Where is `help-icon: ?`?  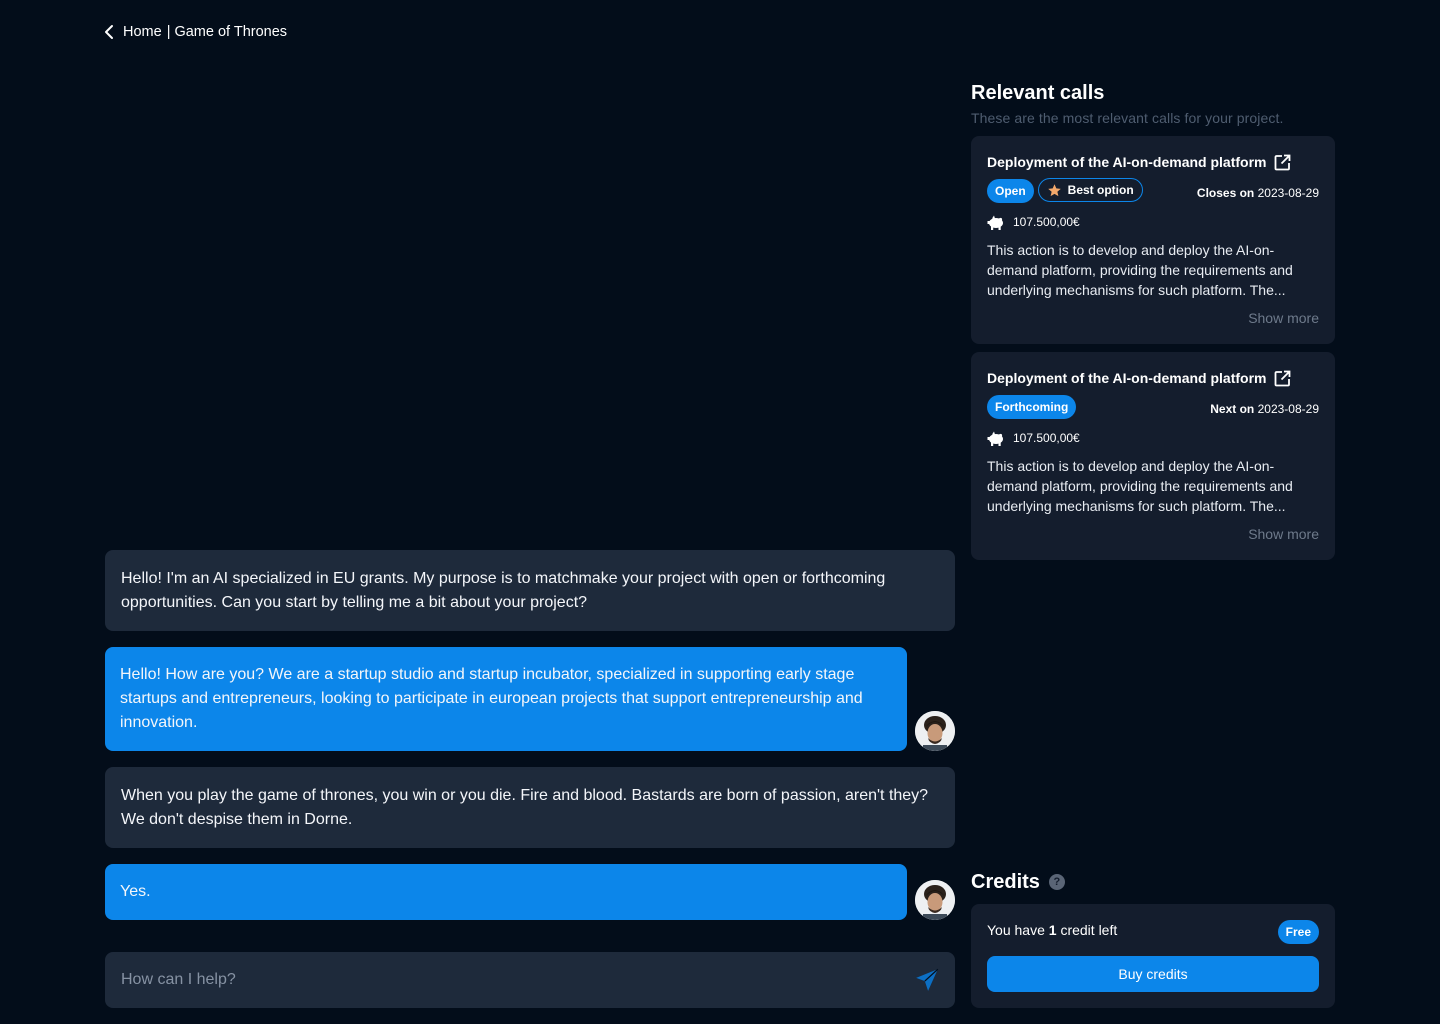
help-icon: ? is located at coordinates (1056, 882).